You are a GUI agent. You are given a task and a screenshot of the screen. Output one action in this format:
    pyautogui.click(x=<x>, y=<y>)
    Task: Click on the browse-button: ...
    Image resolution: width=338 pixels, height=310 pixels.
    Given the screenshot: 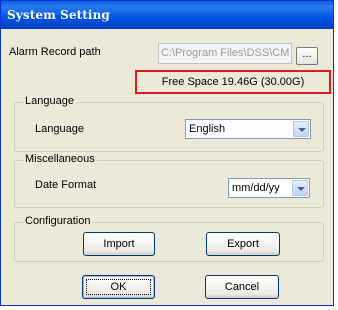 What is the action you would take?
    pyautogui.click(x=307, y=56)
    